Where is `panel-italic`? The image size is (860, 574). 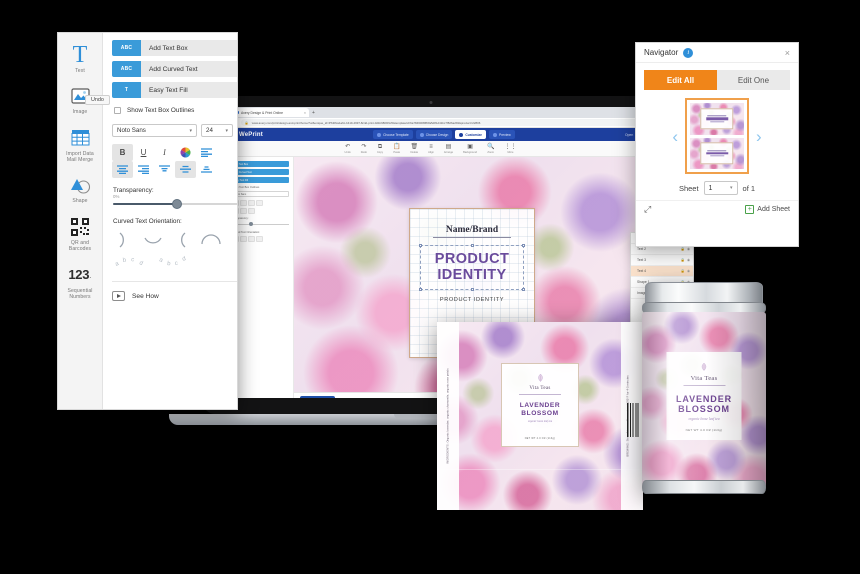 panel-italic is located at coordinates (251, 203).